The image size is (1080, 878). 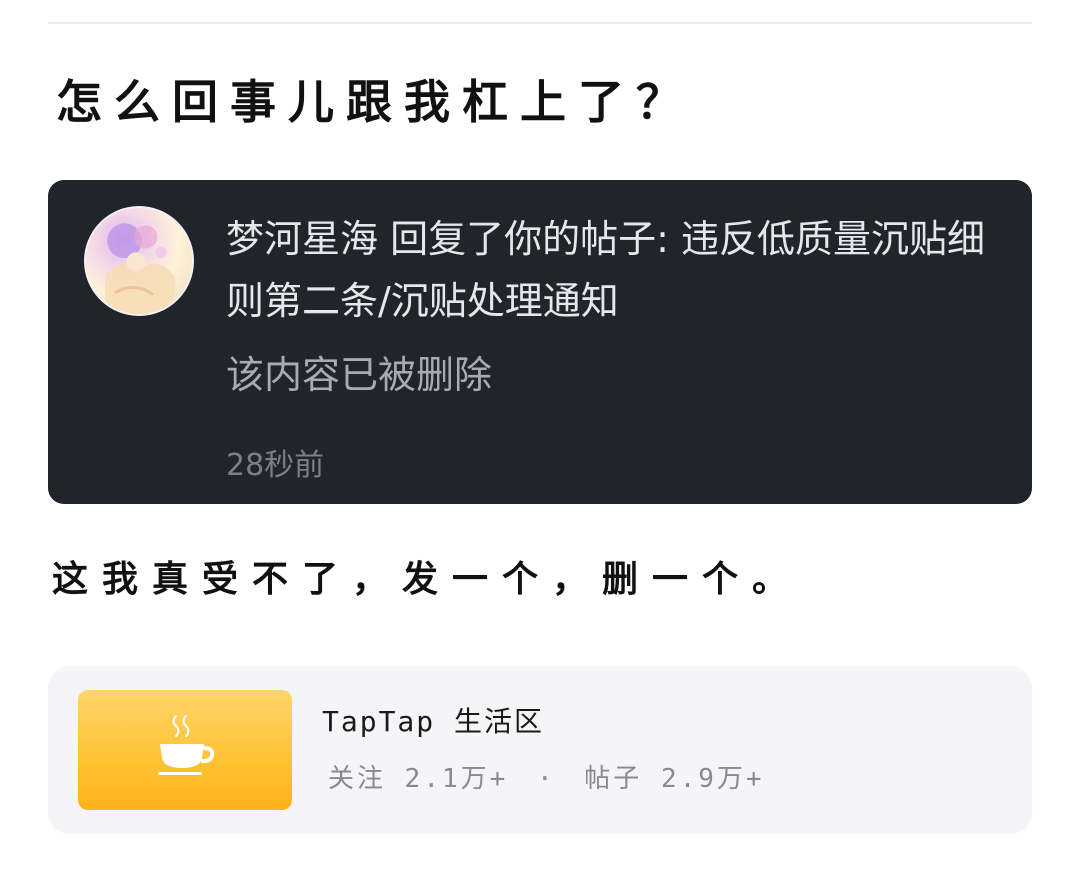 What do you see at coordinates (433, 720) in the screenshot?
I see `forum-name: TapTap 生活区` at bounding box center [433, 720].